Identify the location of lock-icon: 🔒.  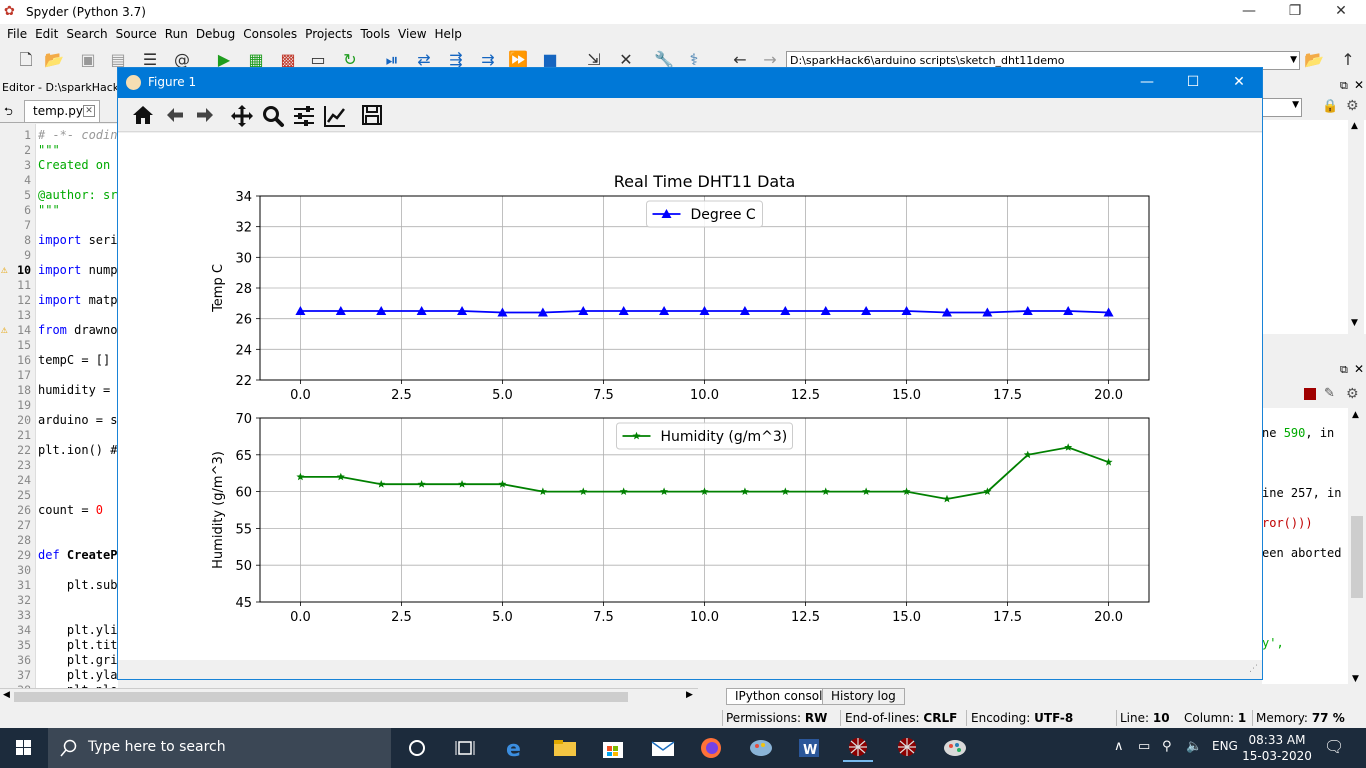
(1330, 106).